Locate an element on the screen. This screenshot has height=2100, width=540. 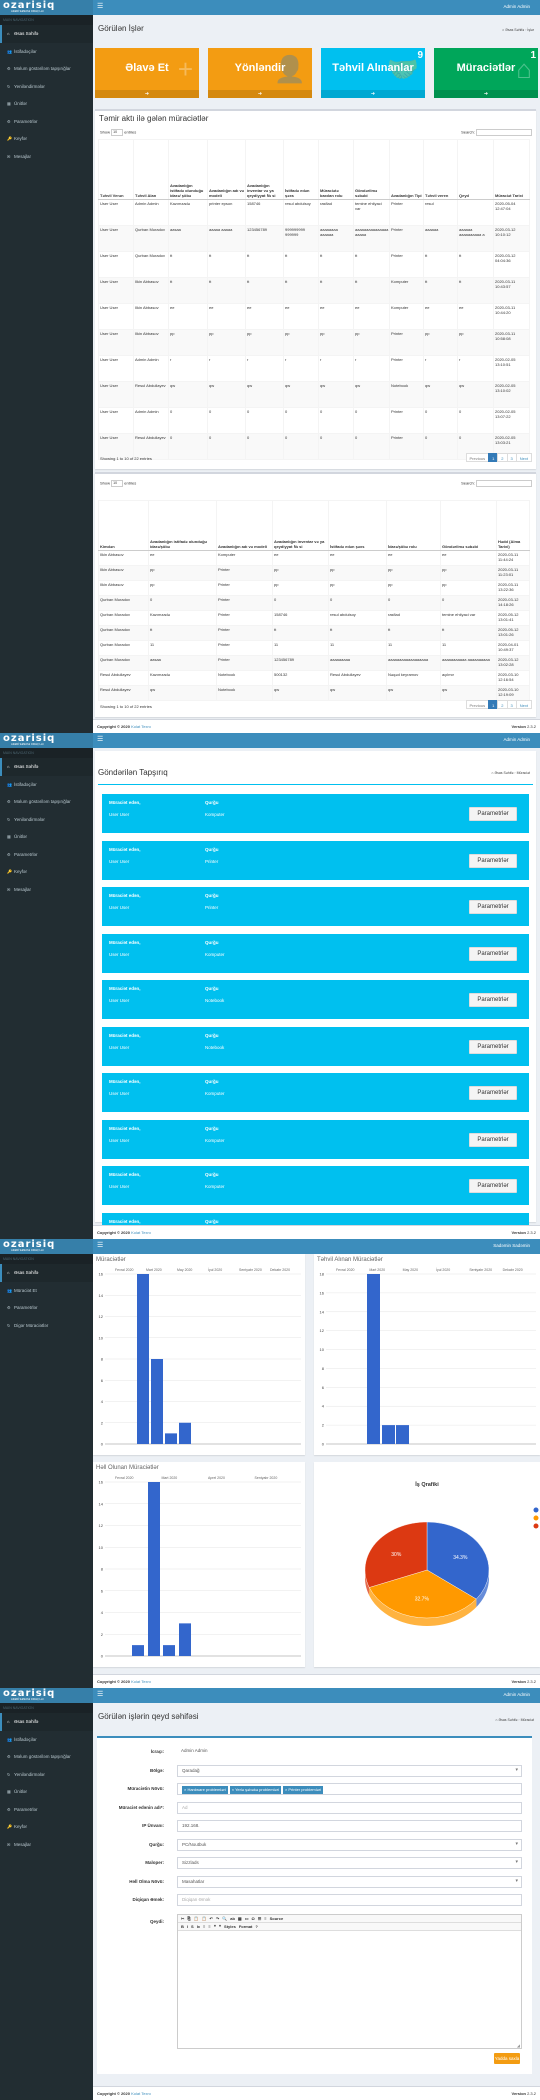
editor-tool-button: ⎘ is located at coordinates (188, 1918).